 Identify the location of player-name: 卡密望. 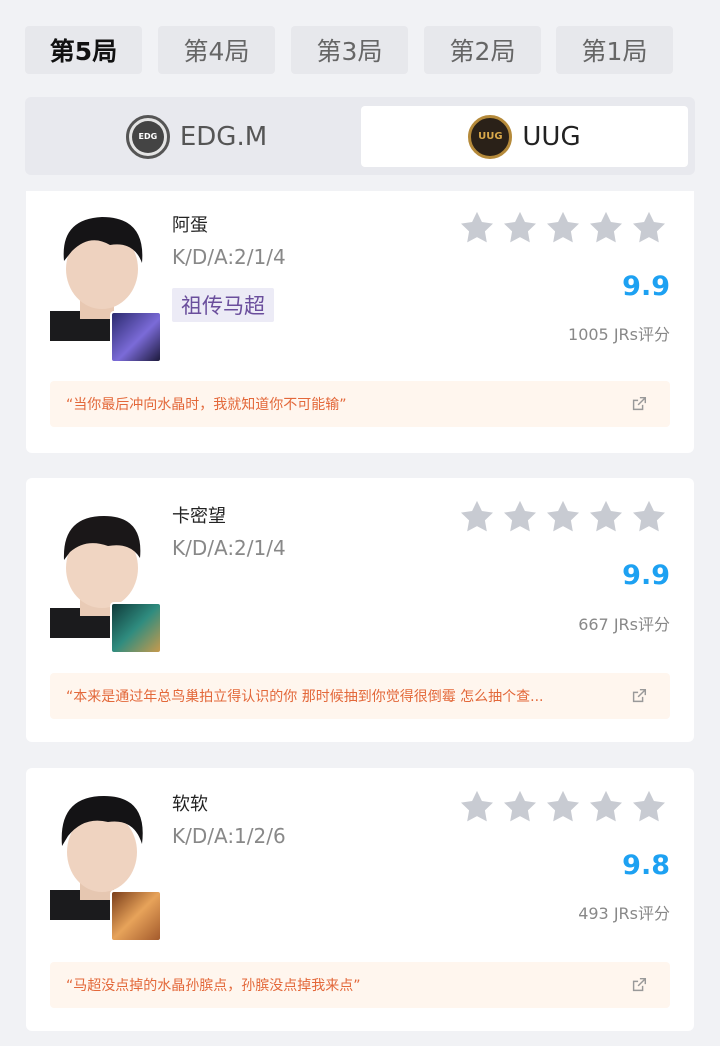
(199, 516).